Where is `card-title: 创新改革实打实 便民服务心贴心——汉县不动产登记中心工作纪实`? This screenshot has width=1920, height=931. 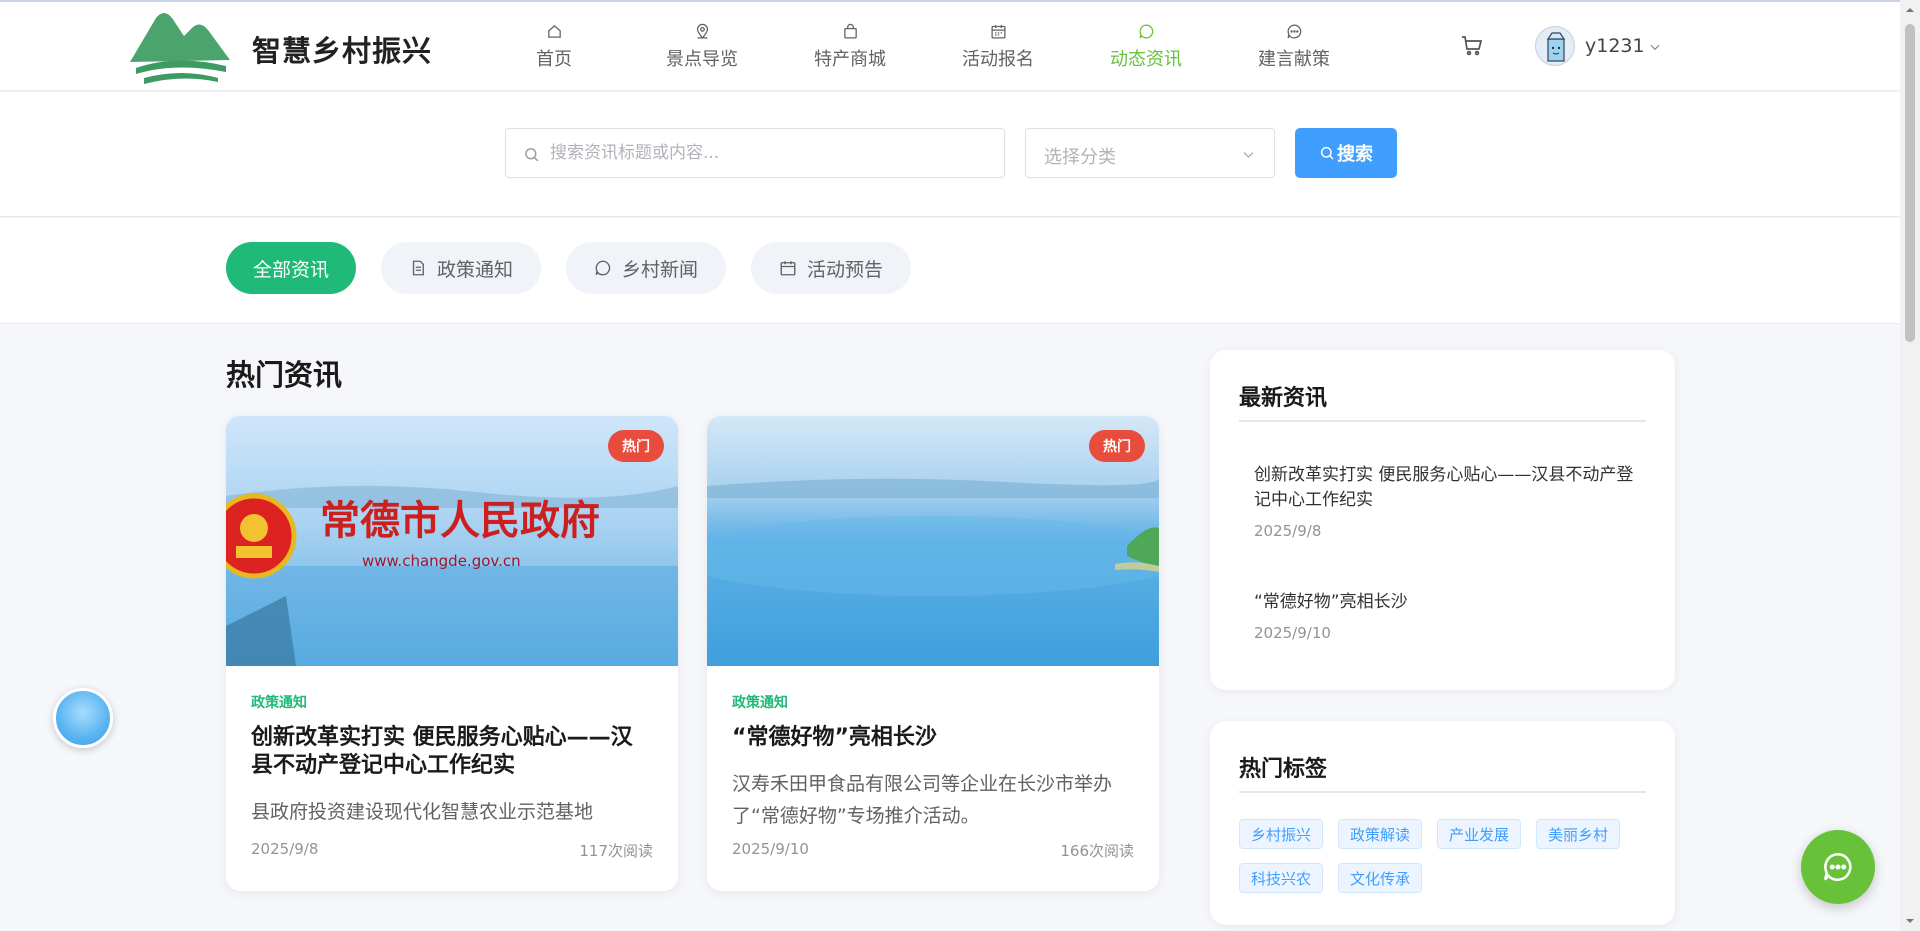 card-title: 创新改革实打实 便民服务心贴心——汉县不动产登记中心工作纪实 is located at coordinates (452, 752).